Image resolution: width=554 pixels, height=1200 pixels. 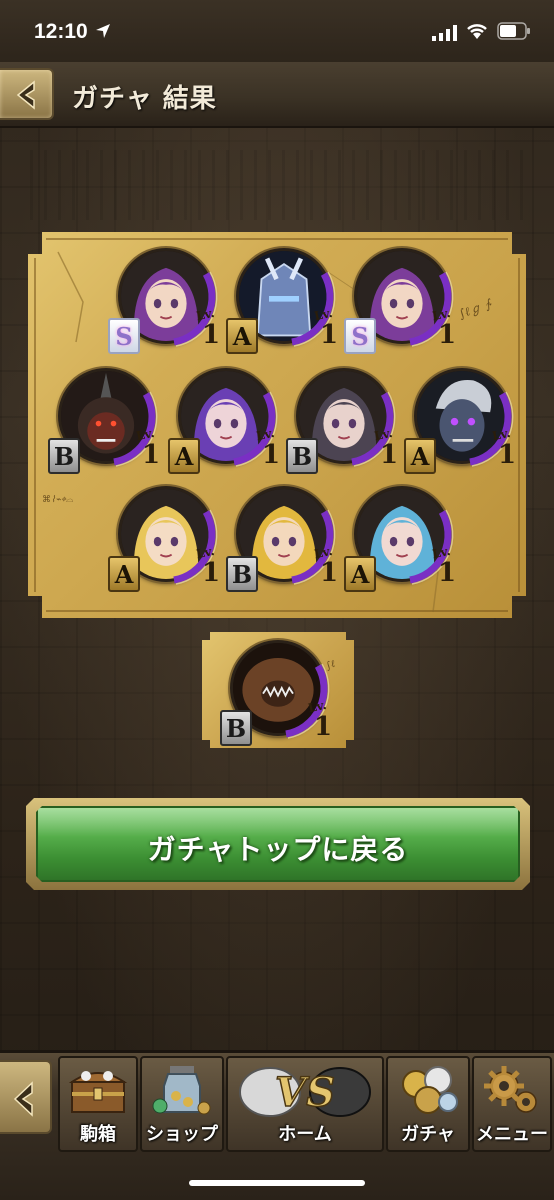 I want to click on home-indicator, so click(x=277, y=1183).